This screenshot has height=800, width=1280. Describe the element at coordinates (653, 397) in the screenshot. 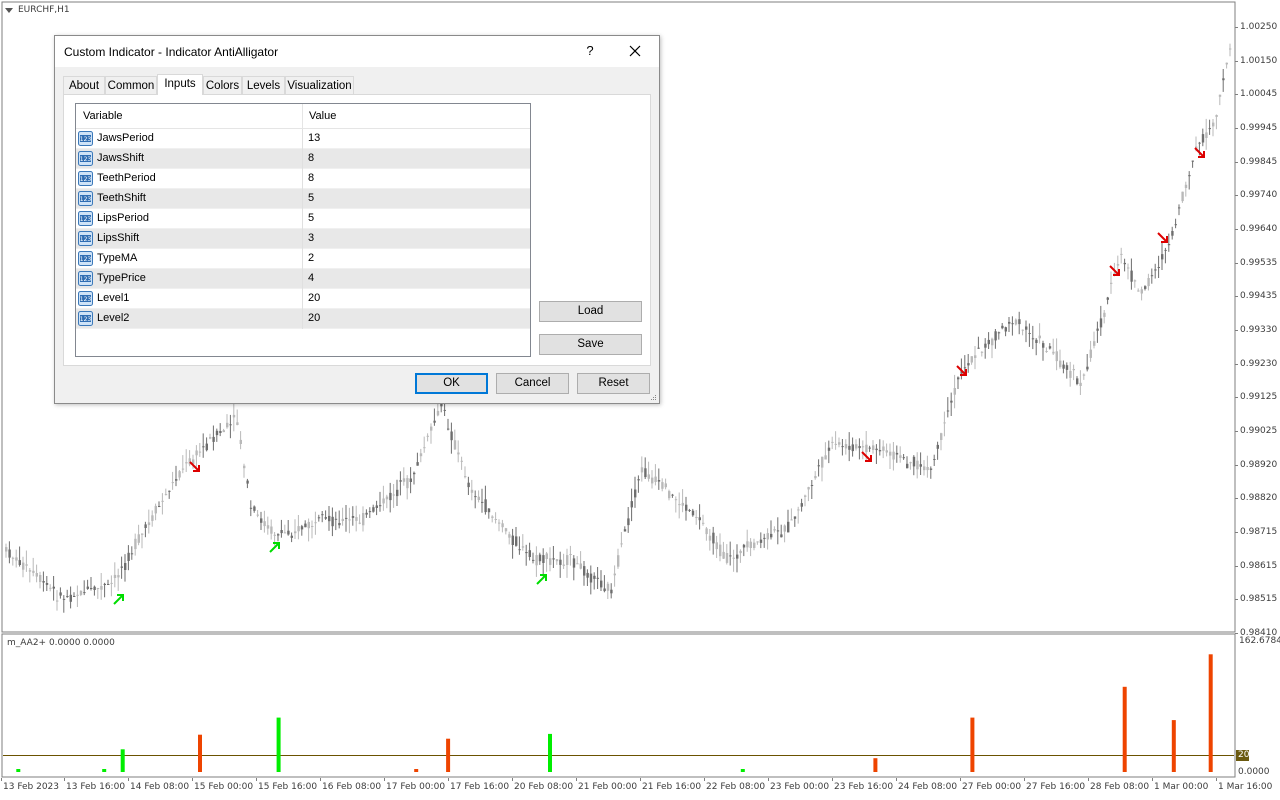

I see `resize-grip-icon` at that location.